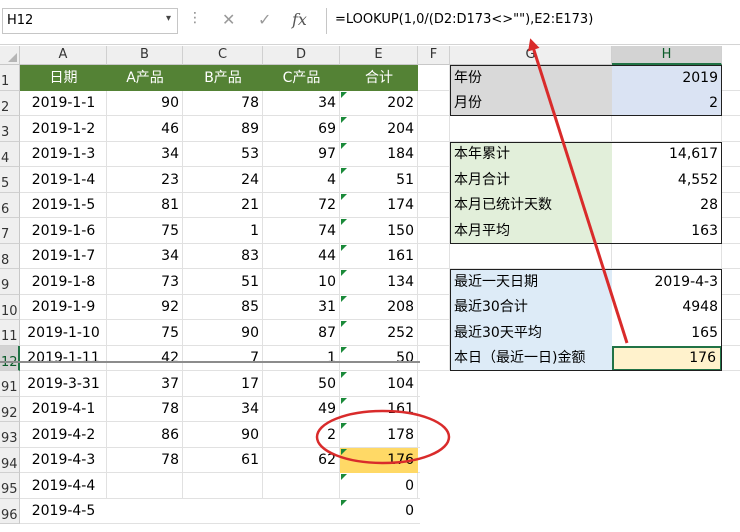 The image size is (740, 532). I want to click on column-header: A, so click(63, 55).